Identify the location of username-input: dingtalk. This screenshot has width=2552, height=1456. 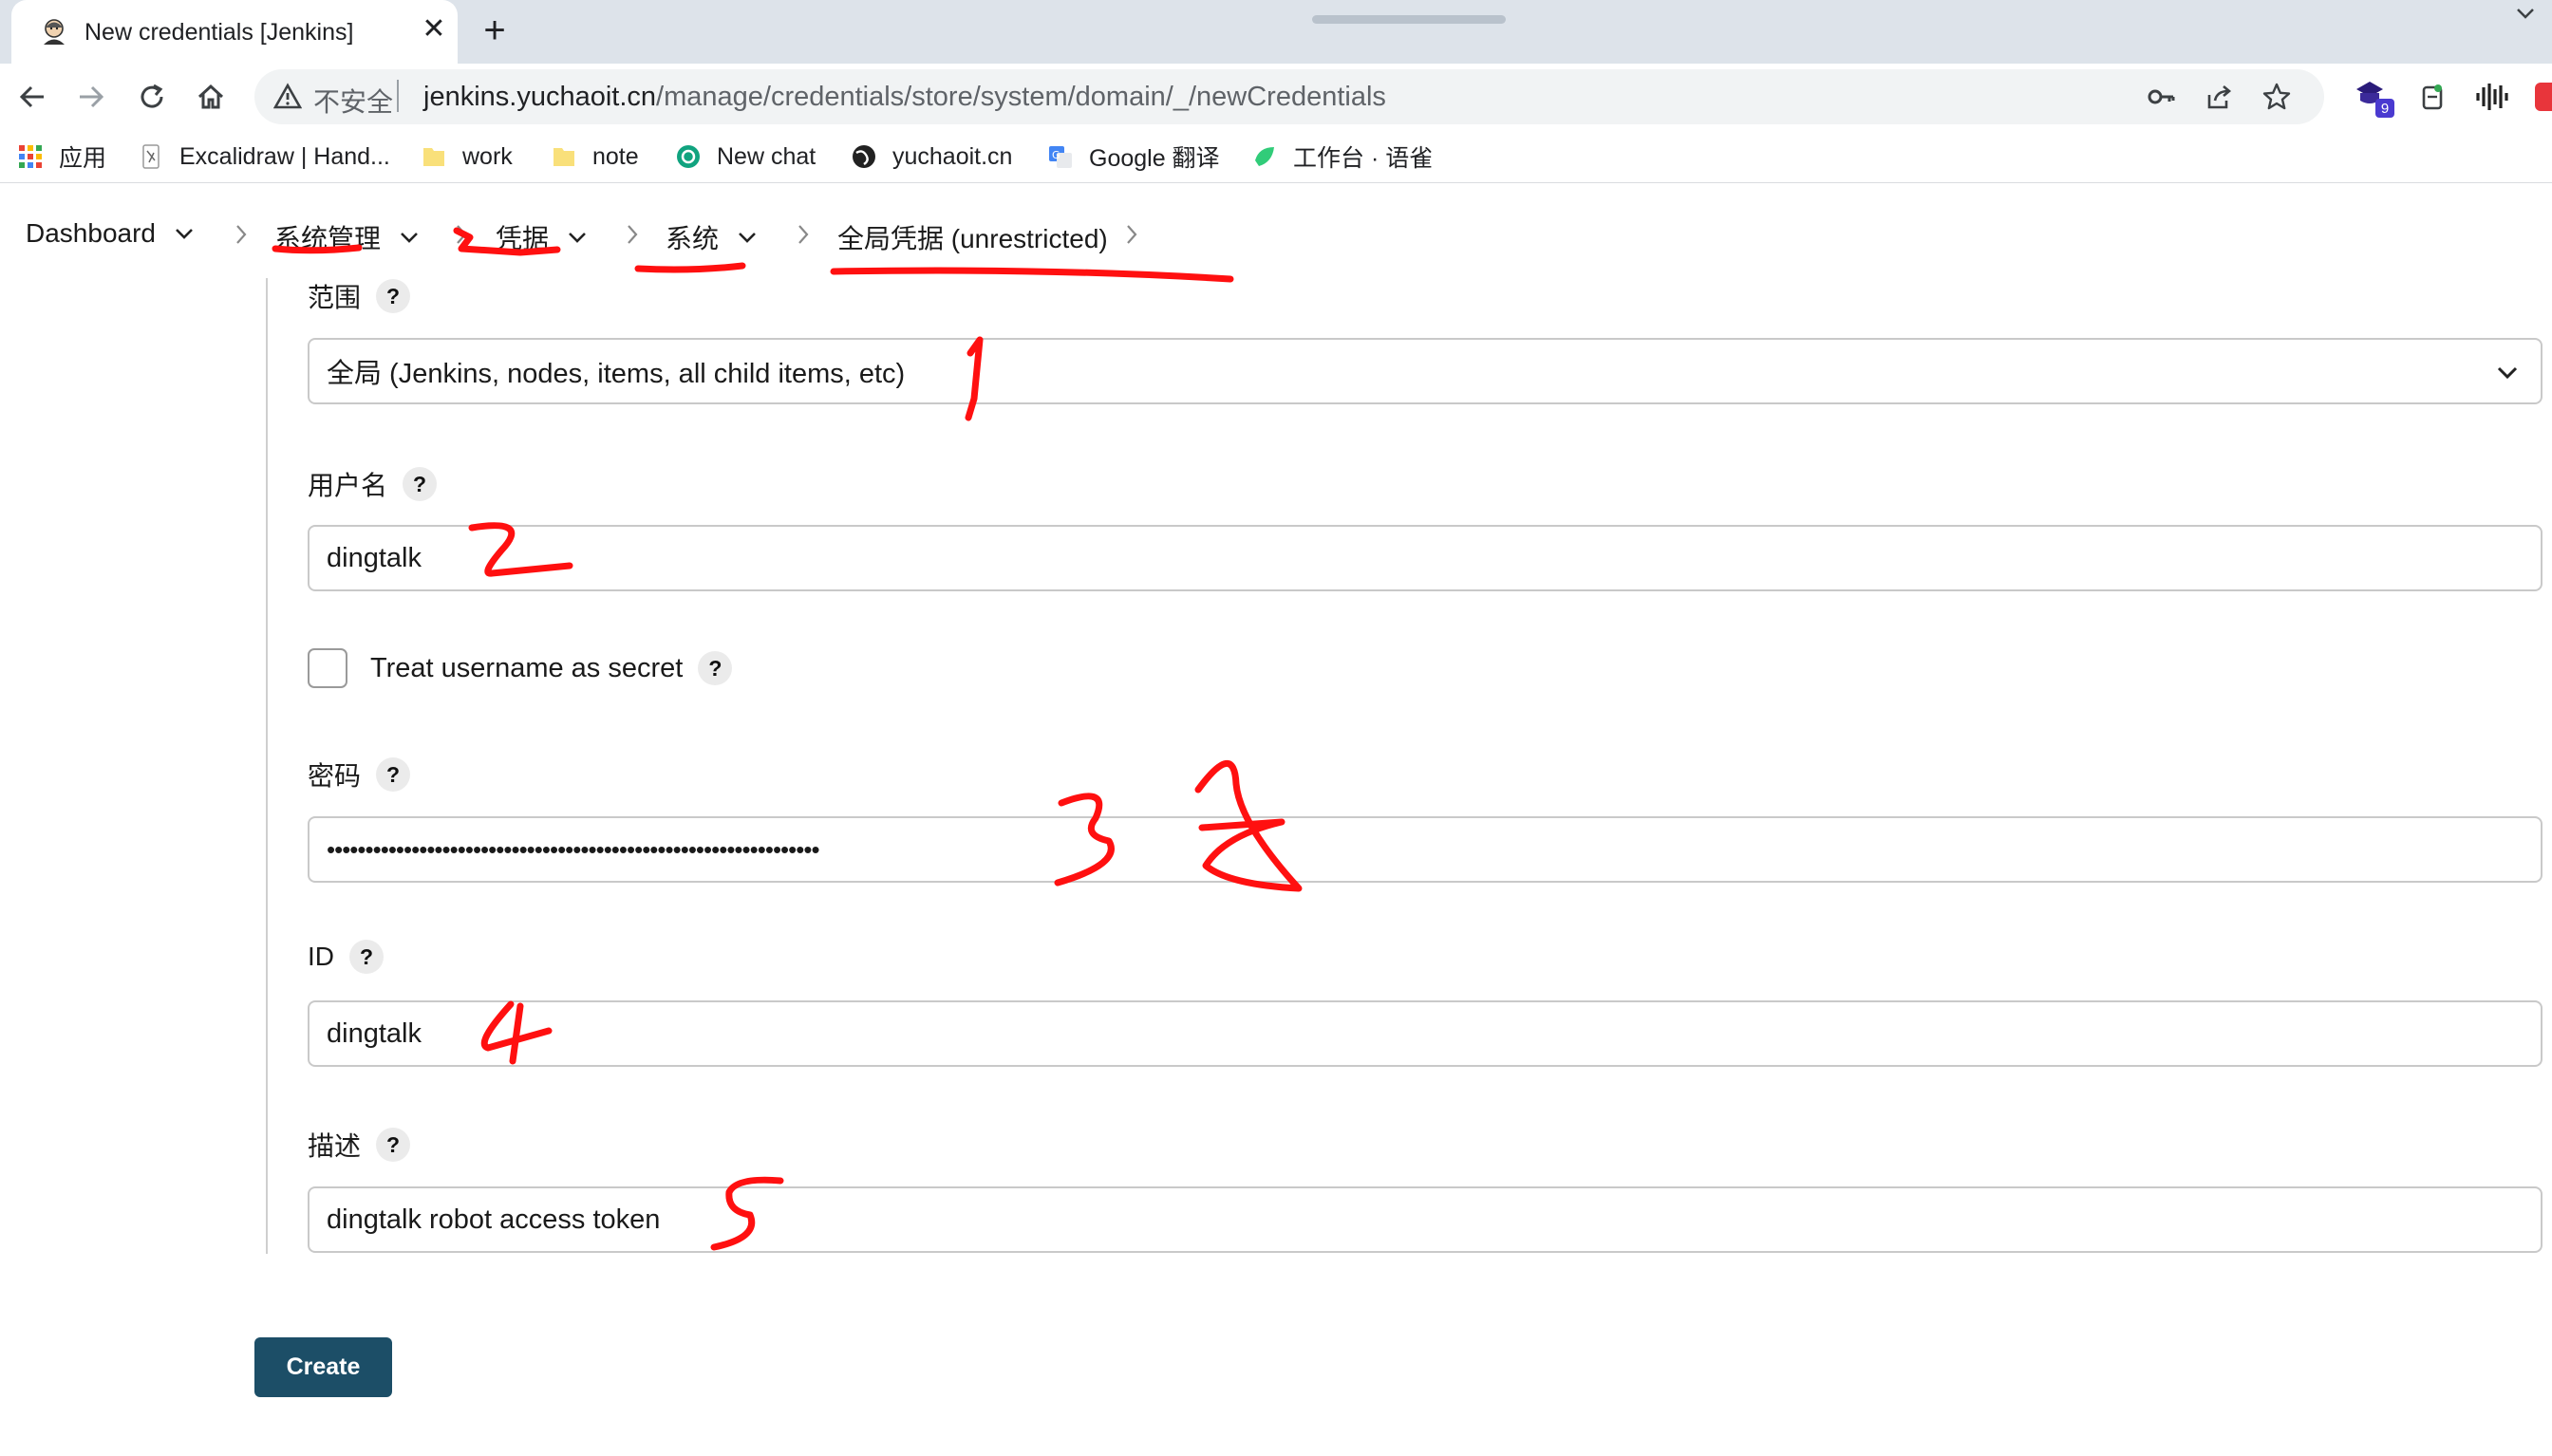
(1425, 558).